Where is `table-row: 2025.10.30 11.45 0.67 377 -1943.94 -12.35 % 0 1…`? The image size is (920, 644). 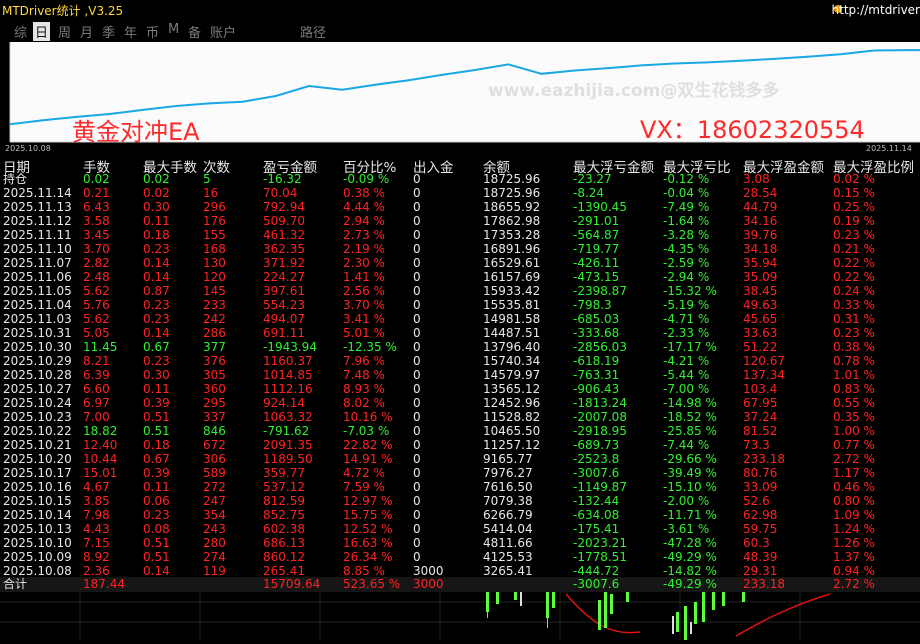
table-row: 2025.10.30 11.45 0.67 377 -1943.94 -12.35 % 0 1… is located at coordinates (460, 347).